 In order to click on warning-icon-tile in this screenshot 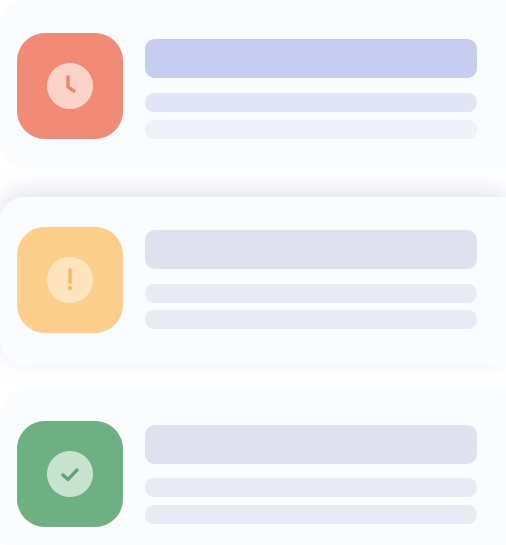, I will do `click(70, 280)`.